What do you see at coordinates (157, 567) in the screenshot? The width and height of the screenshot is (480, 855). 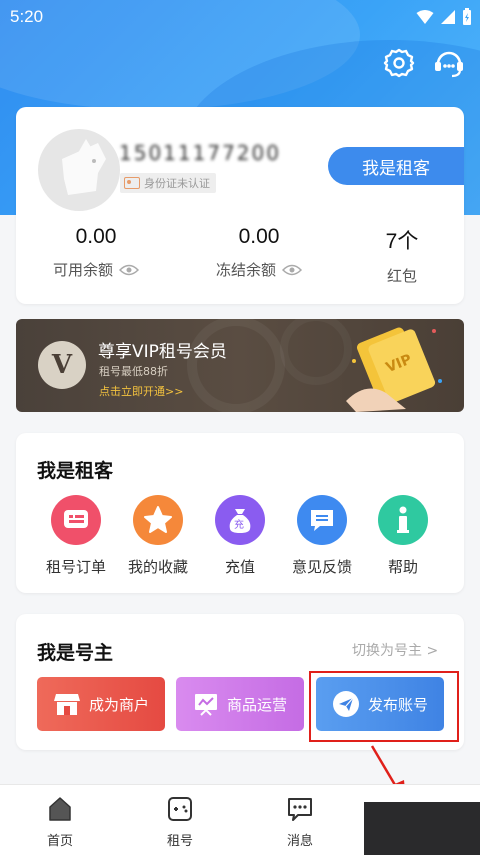 I see `tenant-item-label: 我的收藏` at bounding box center [157, 567].